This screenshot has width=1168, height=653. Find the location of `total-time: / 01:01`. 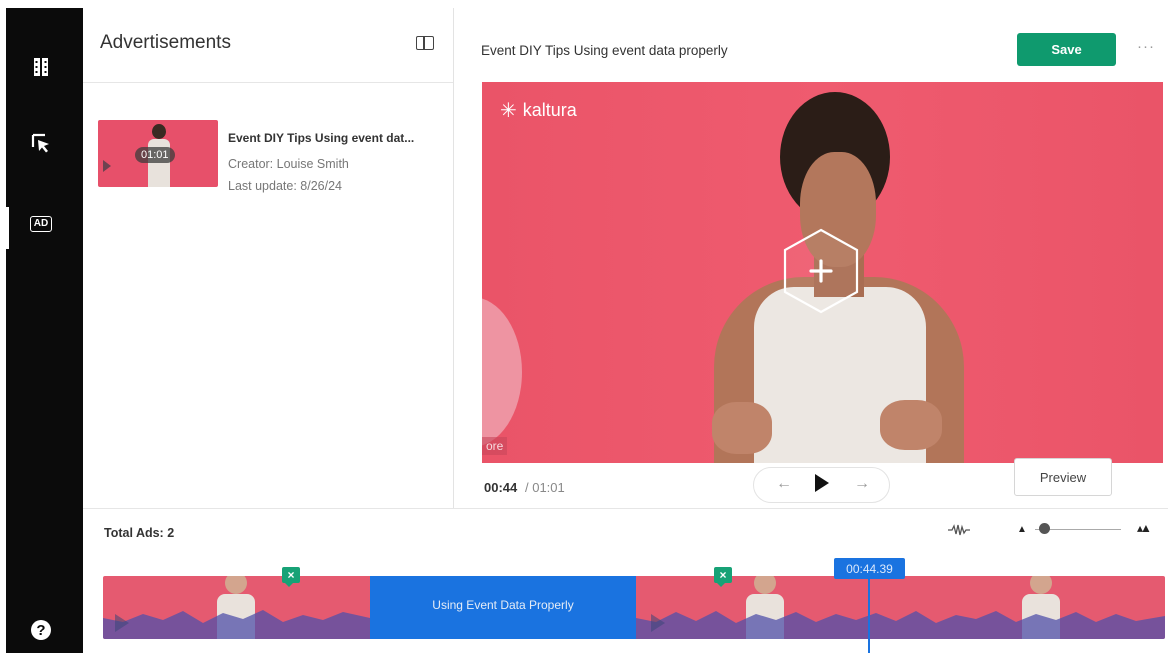

total-time: / 01:01 is located at coordinates (545, 487).